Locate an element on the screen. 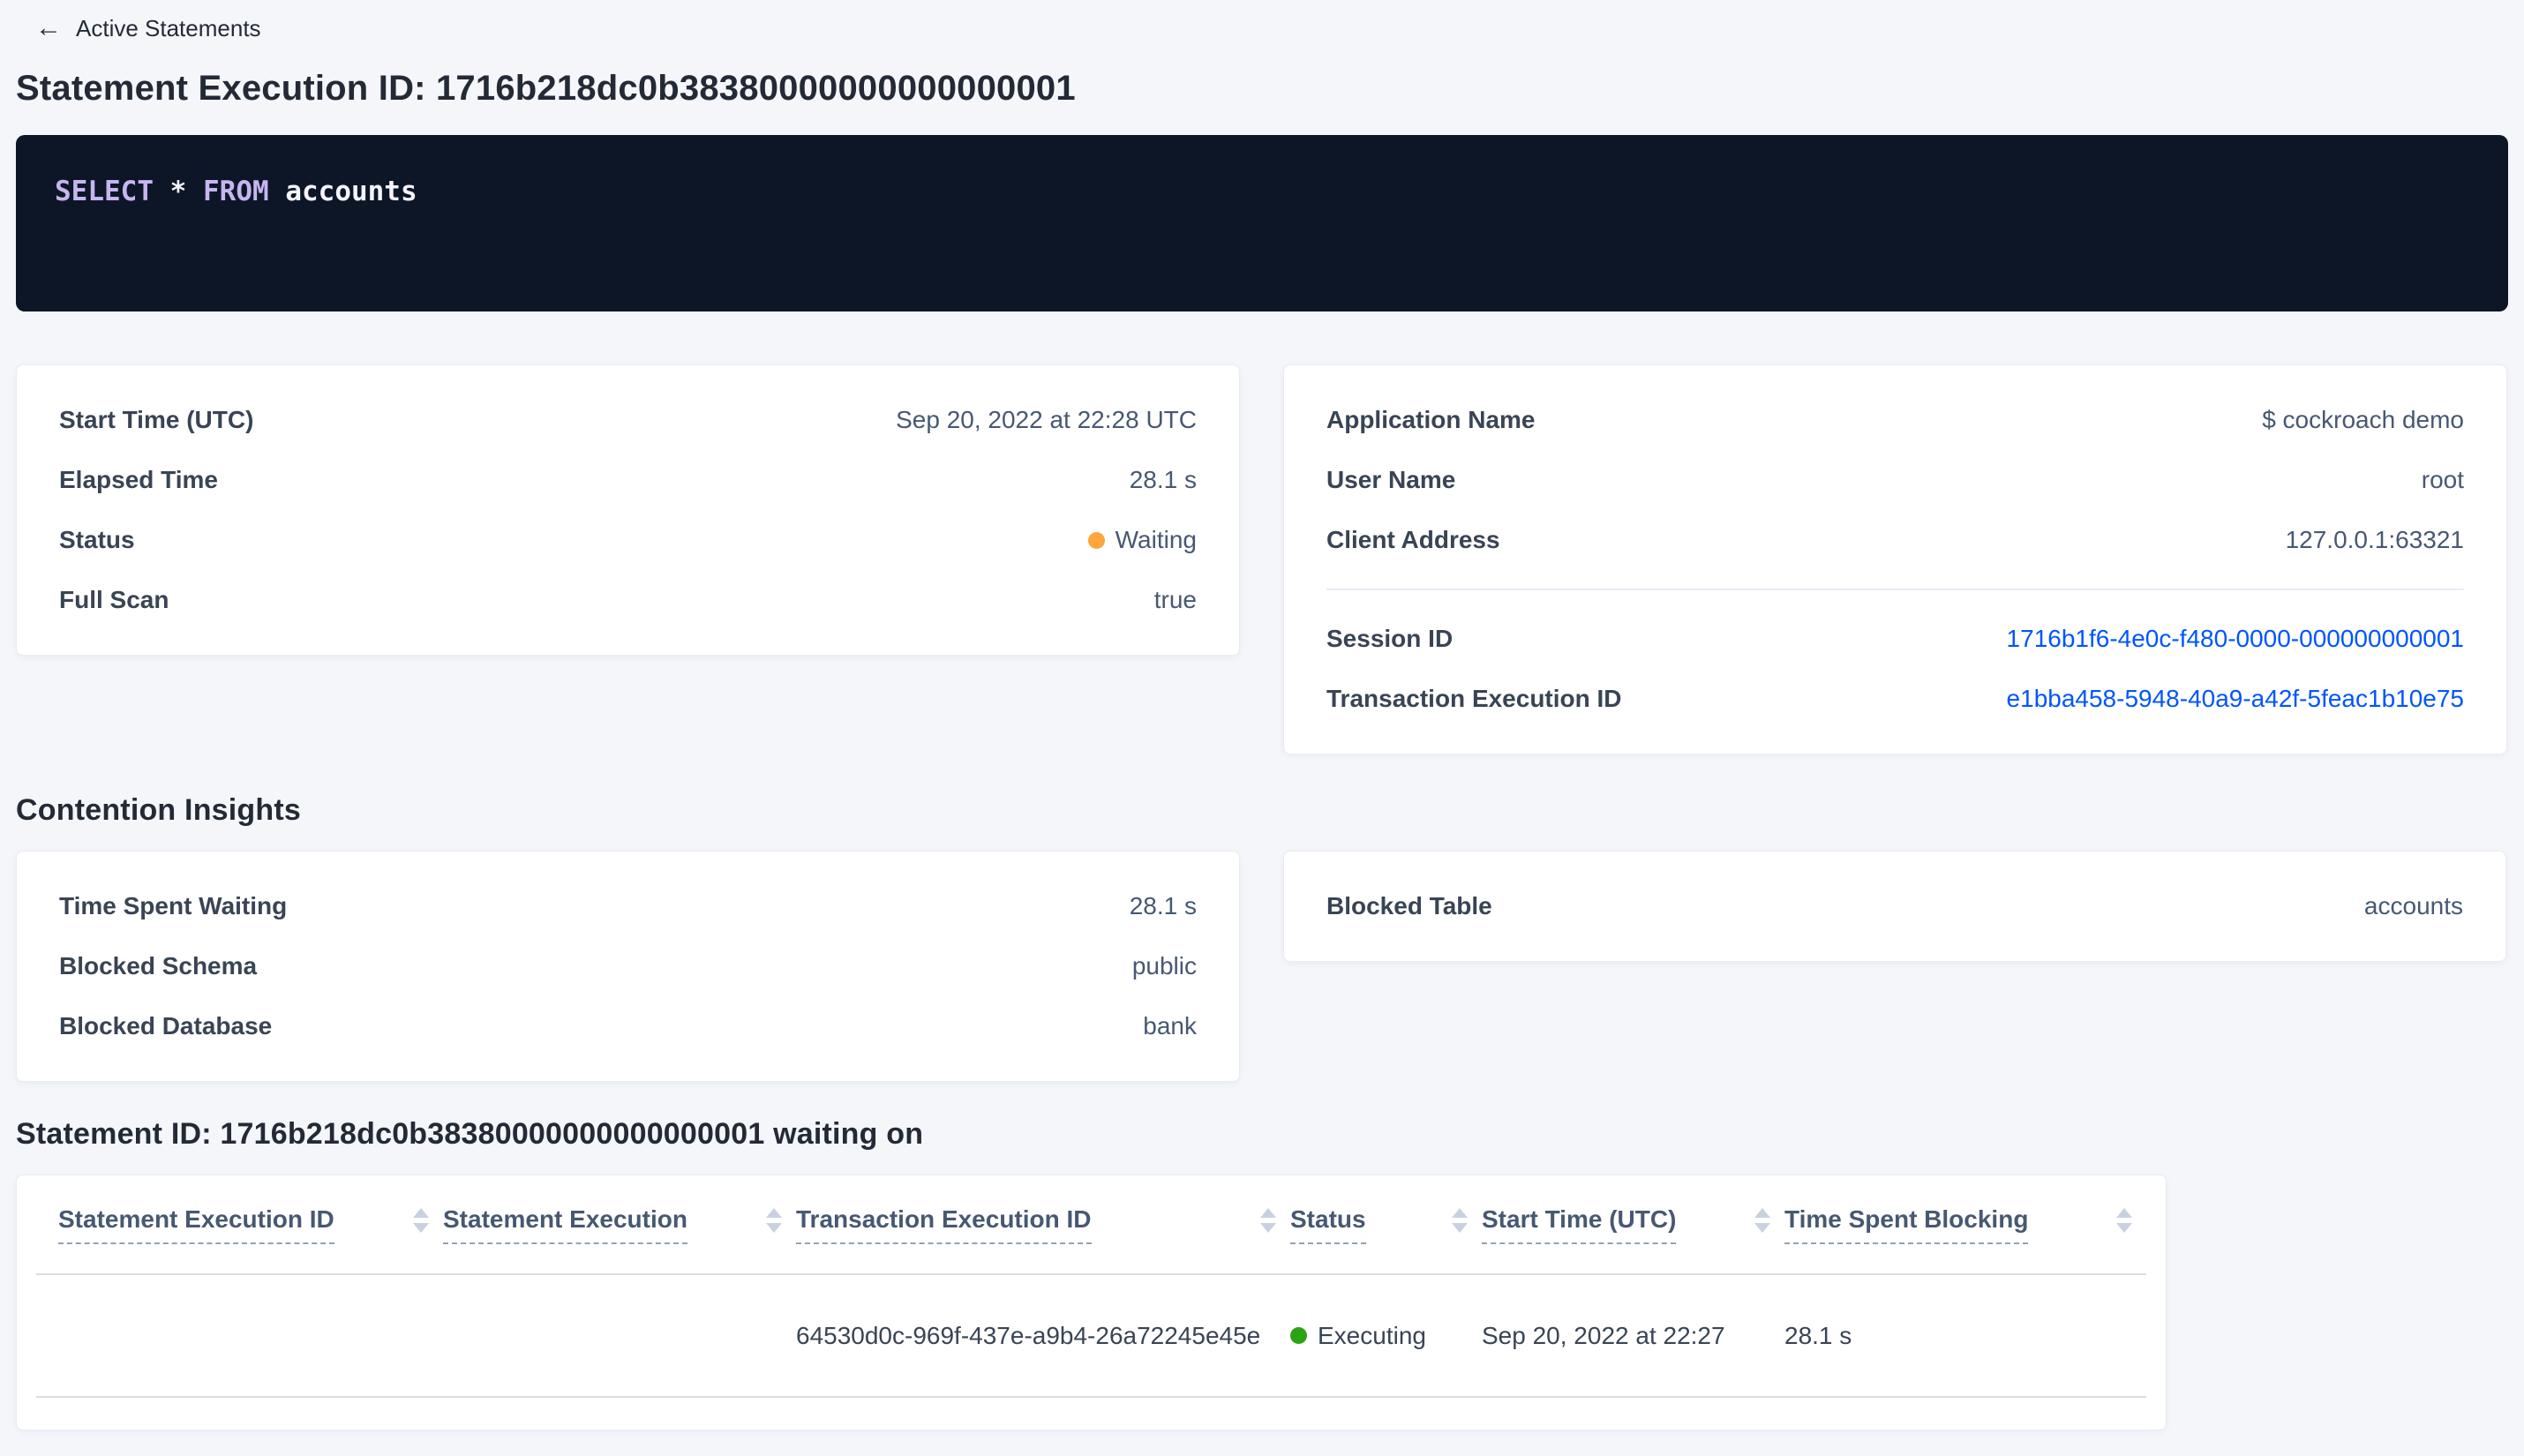 The height and width of the screenshot is (1456, 2524). cell-time-spent-blocking: 28.1 s is located at coordinates (1818, 1335).